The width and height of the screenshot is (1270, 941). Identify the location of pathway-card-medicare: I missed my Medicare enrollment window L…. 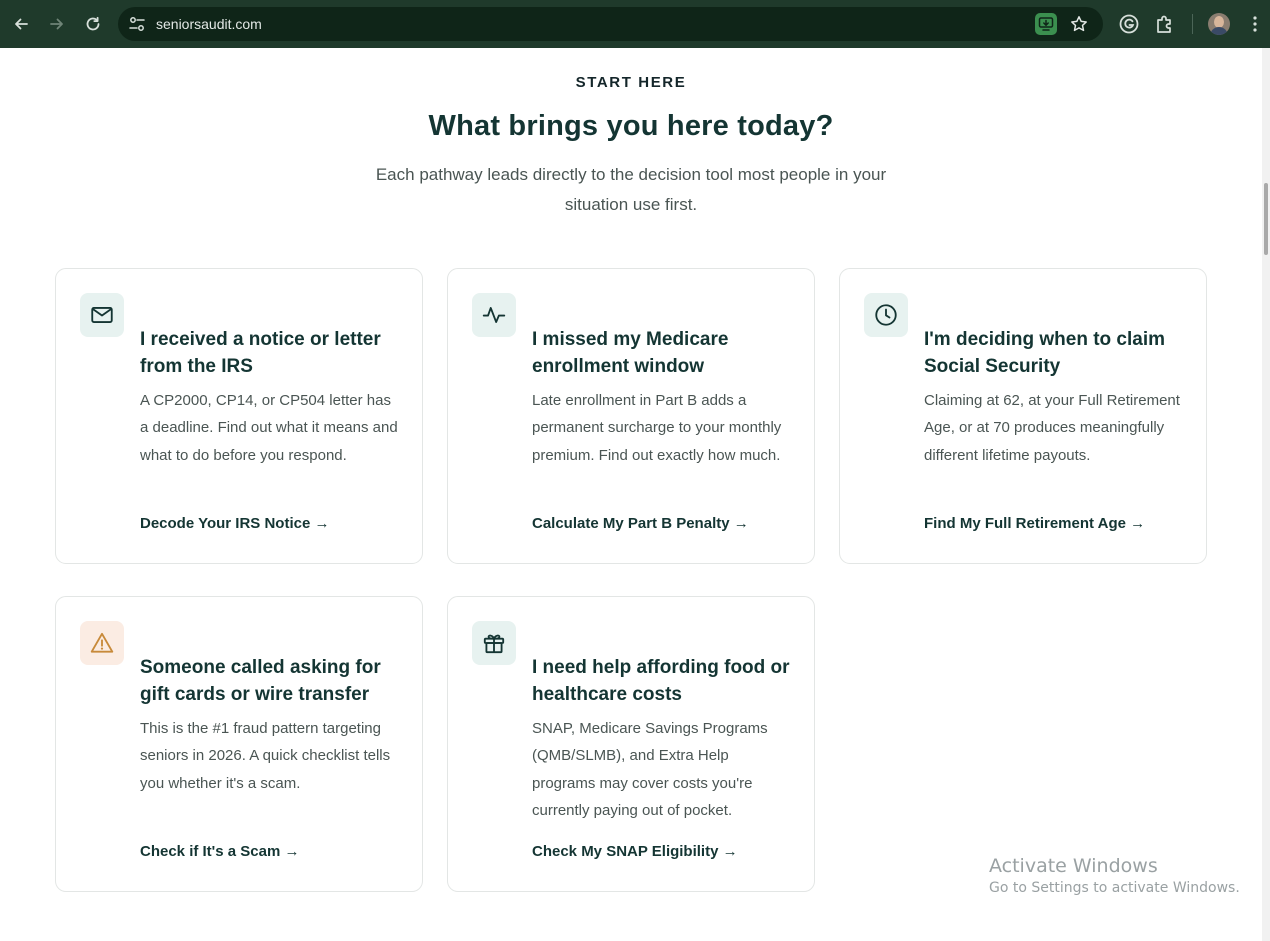
(631, 416).